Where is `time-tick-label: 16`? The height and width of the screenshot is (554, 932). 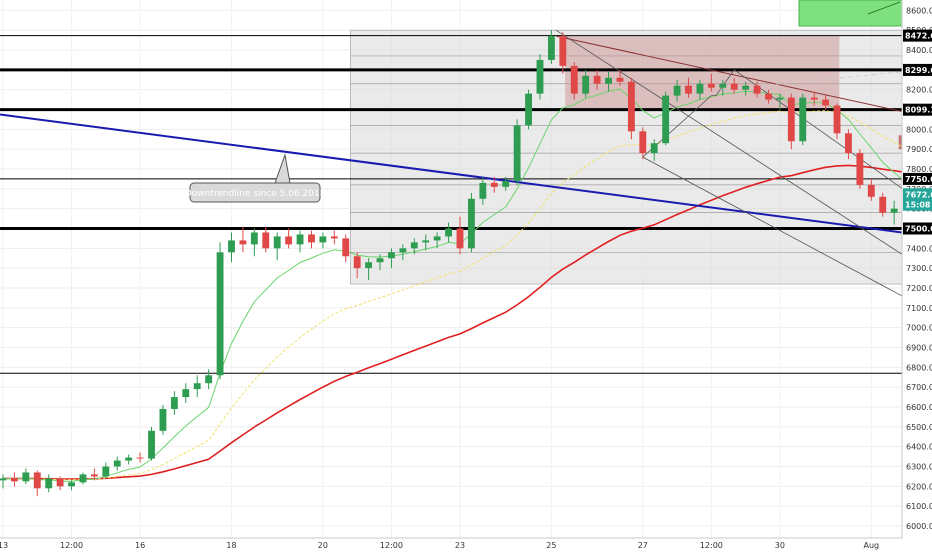 time-tick-label: 16 is located at coordinates (140, 545).